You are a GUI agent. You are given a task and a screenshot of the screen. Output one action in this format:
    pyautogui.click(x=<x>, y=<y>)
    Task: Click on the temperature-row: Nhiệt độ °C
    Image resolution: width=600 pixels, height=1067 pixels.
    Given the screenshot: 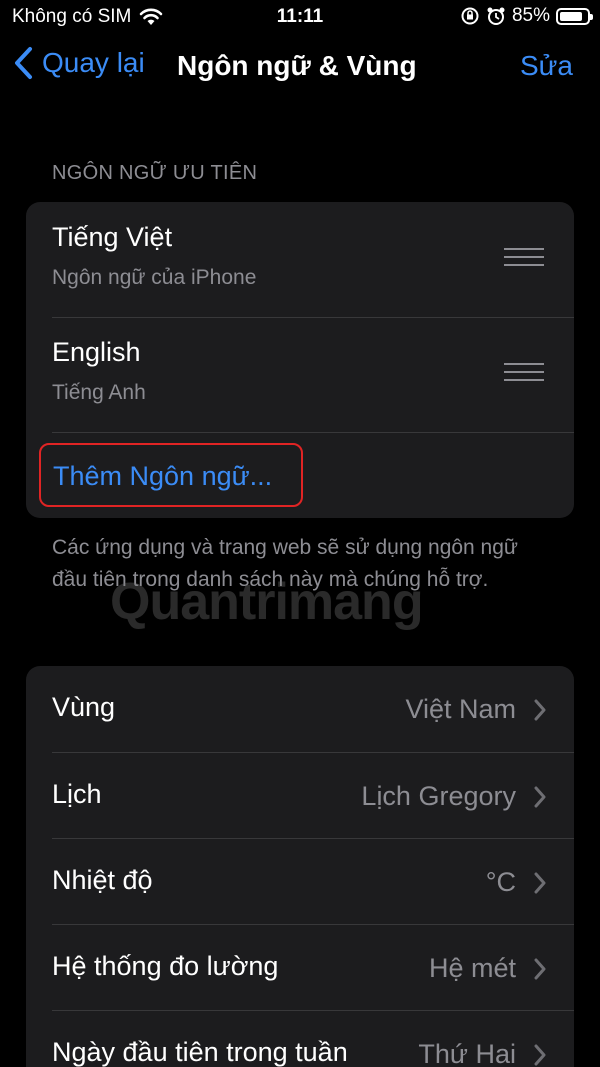 What is the action you would take?
    pyautogui.click(x=300, y=882)
    